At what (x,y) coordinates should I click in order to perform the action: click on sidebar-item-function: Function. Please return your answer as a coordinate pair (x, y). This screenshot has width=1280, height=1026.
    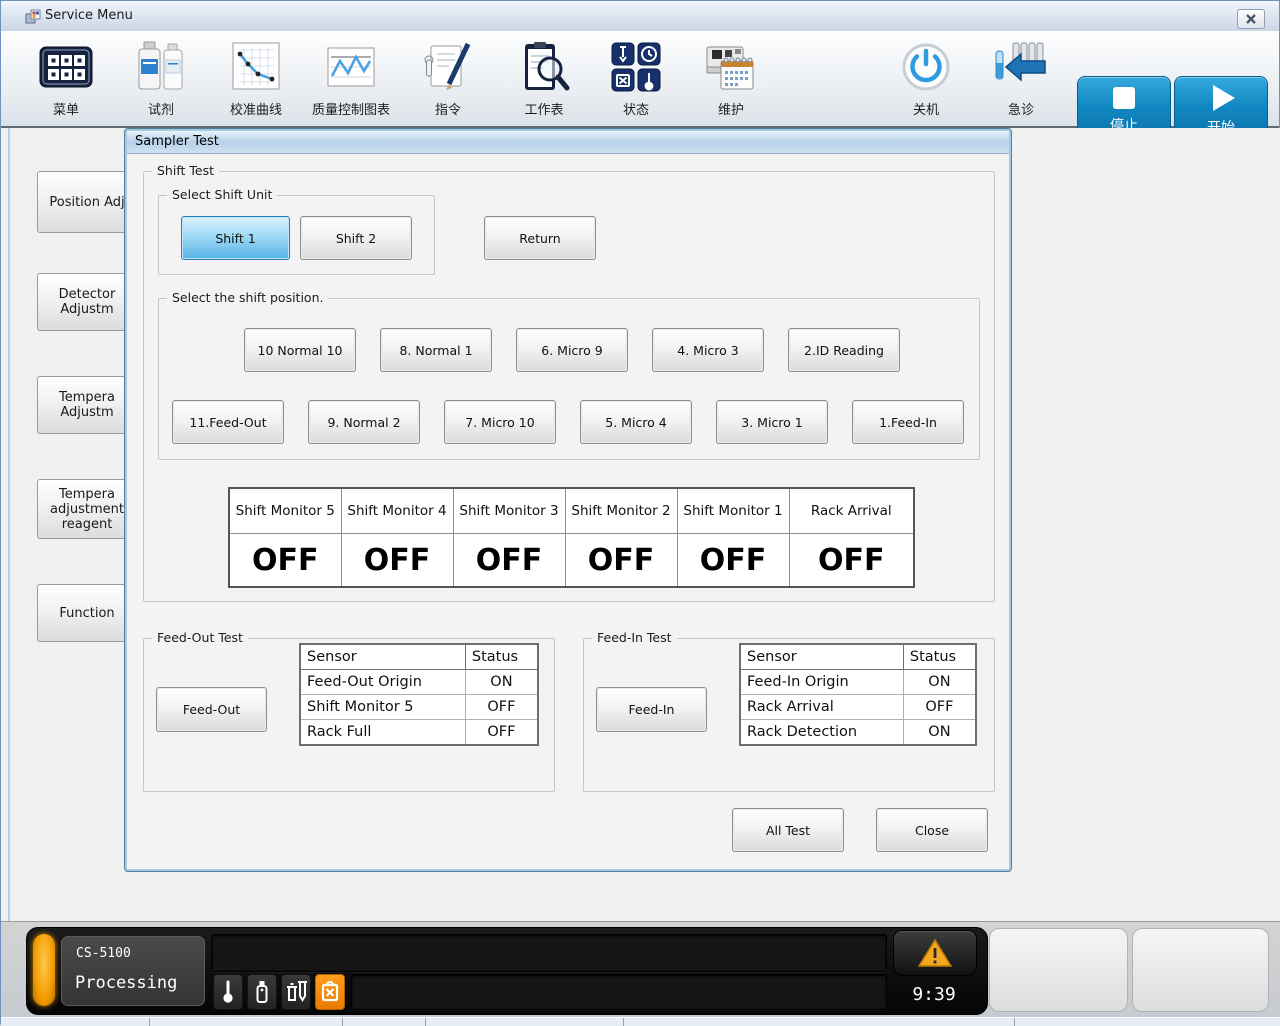
    Looking at the image, I should click on (87, 613).